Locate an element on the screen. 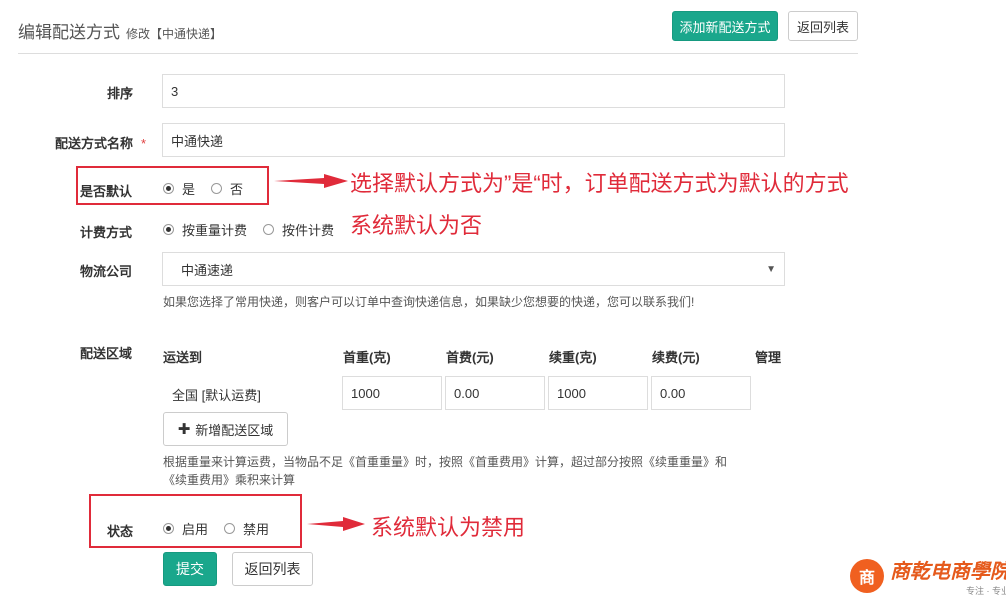  billing-radio-piece: 按件计费 is located at coordinates (298, 229).